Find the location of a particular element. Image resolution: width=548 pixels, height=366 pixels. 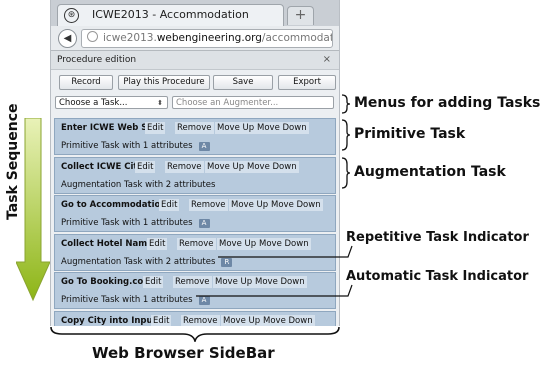

sidebar-brace is located at coordinates (195, 334).